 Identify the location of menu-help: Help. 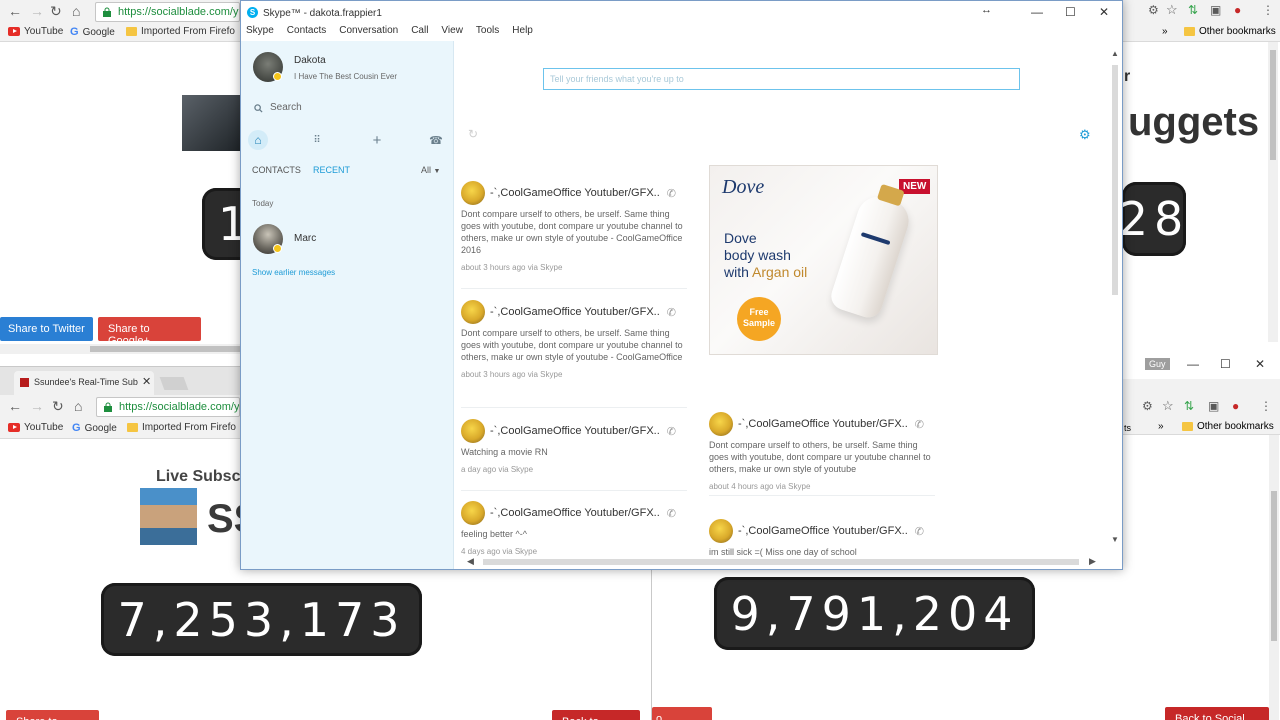
(522, 33).